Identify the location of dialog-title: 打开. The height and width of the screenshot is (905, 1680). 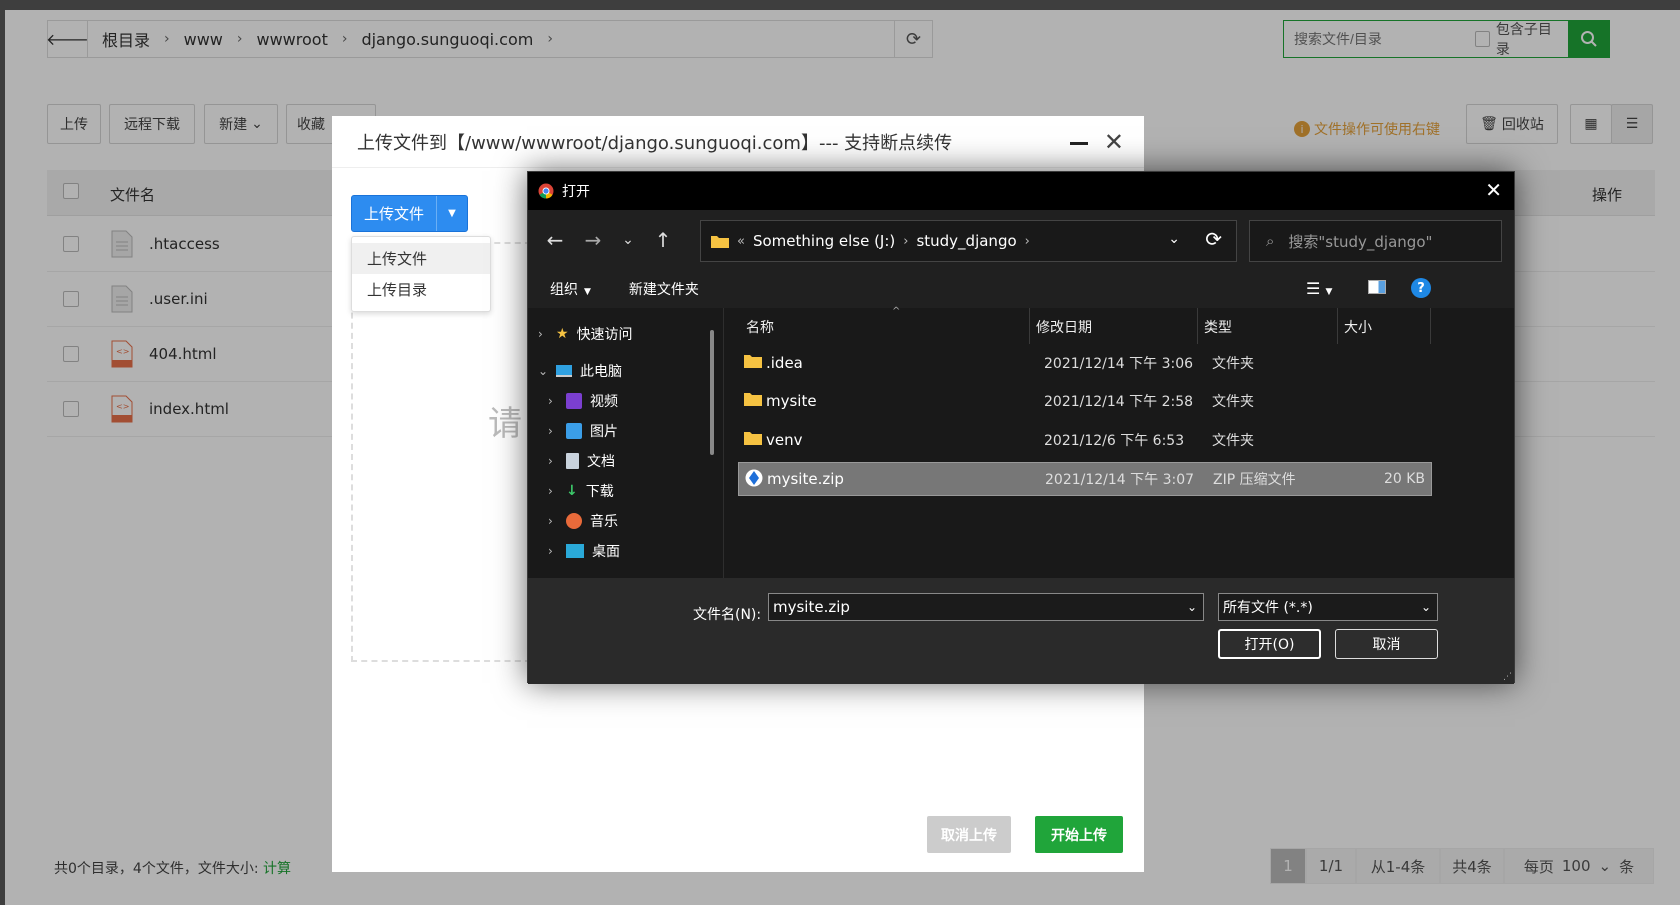
(576, 192).